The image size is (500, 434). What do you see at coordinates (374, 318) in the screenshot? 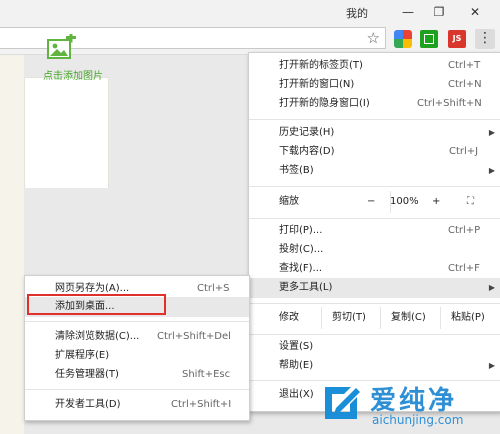
I see `menu-item-edit: 修改 剪切(T) 复制(C) 粘贴(P)` at bounding box center [374, 318].